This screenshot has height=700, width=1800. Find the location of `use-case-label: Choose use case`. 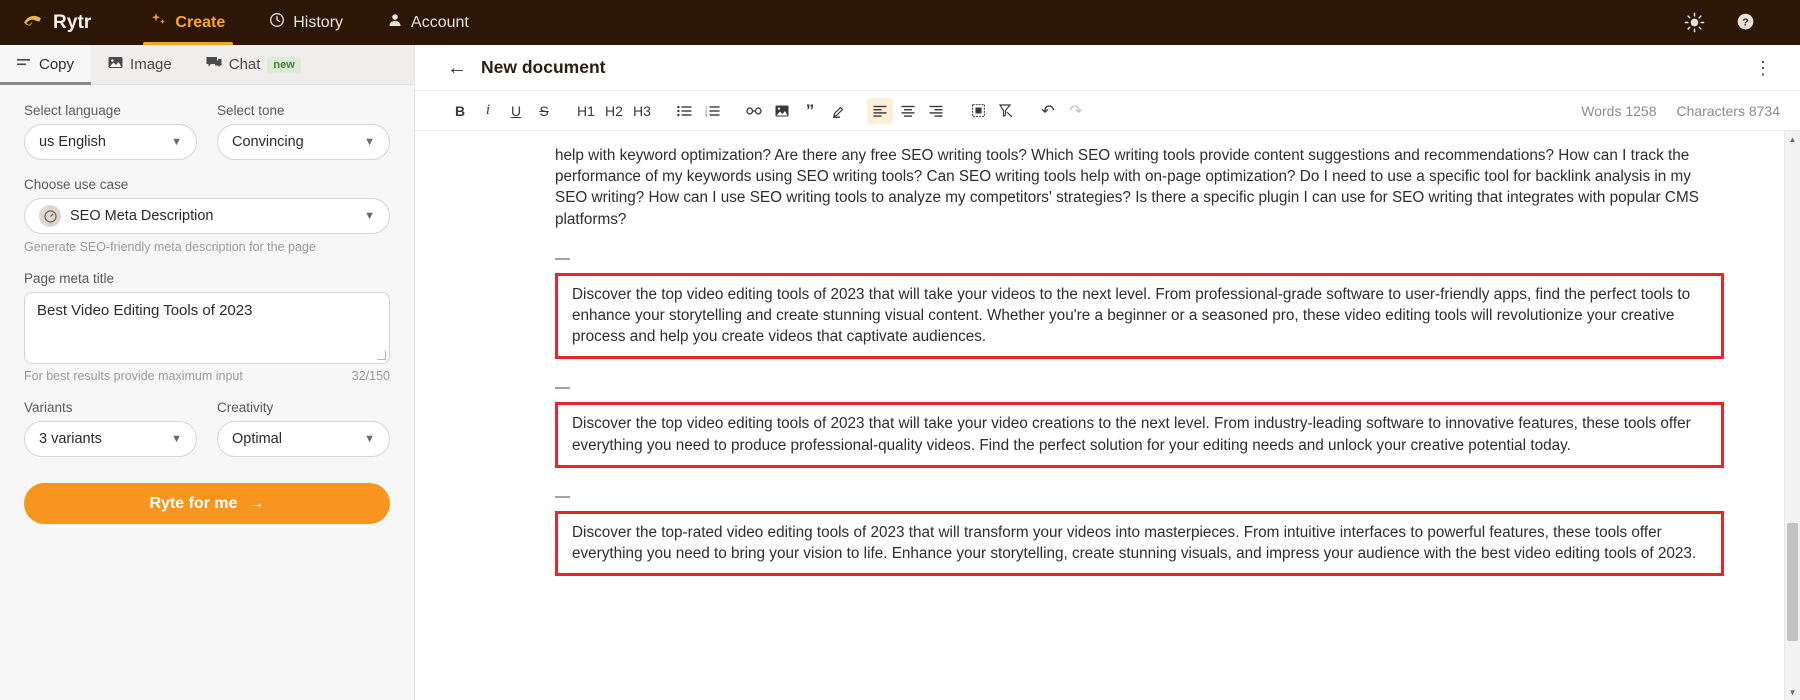

use-case-label: Choose use case is located at coordinates (76, 184).